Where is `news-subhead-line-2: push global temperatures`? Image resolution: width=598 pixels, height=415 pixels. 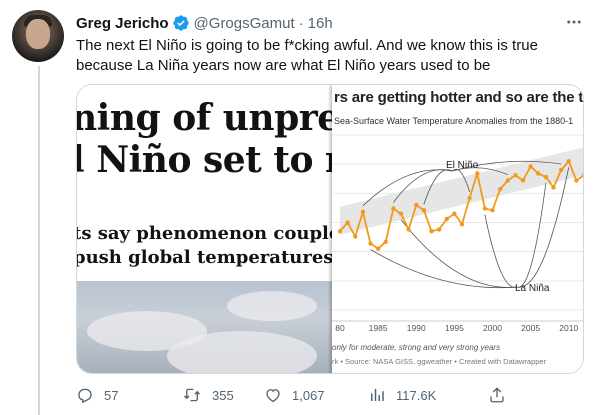
news-subhead-line-2: push global temperatures is located at coordinates (204, 257).